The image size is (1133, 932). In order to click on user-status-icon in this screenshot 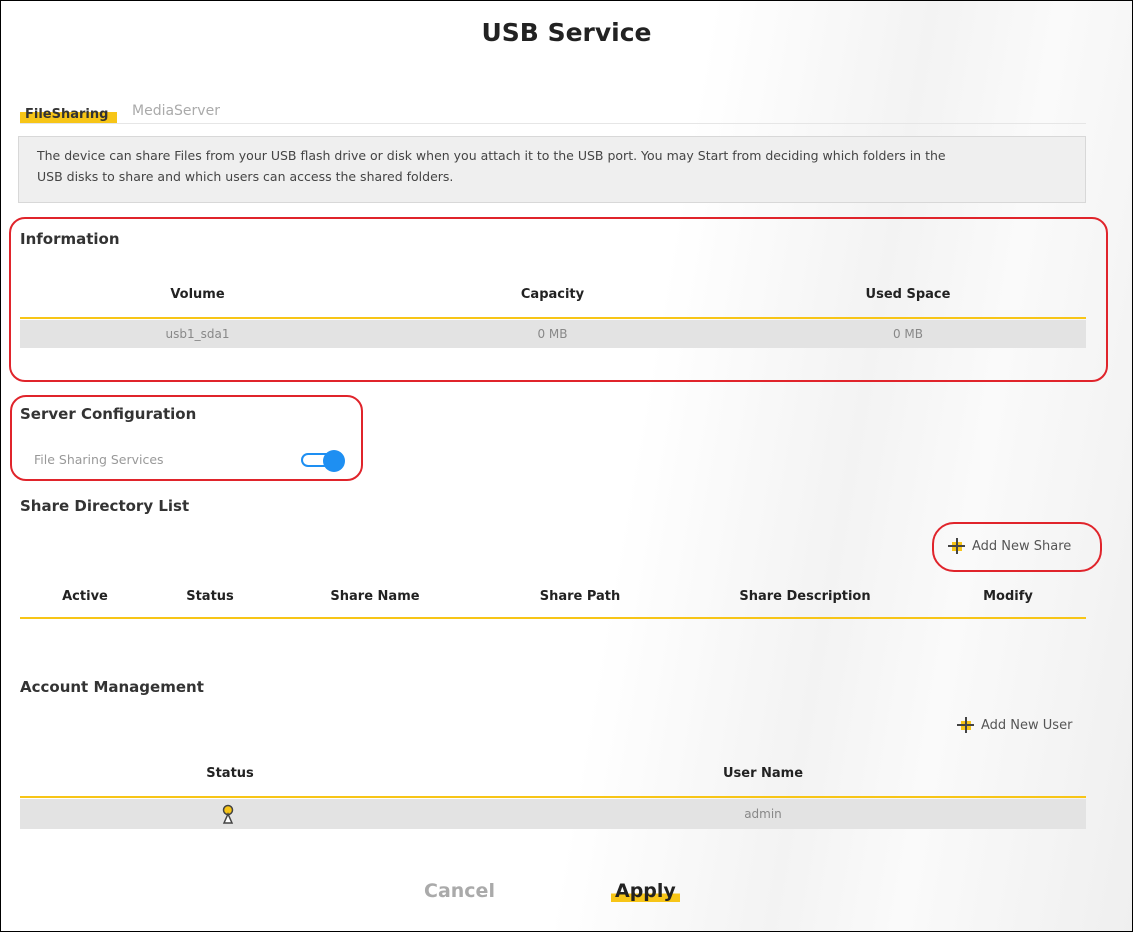, I will do `click(228, 814)`.